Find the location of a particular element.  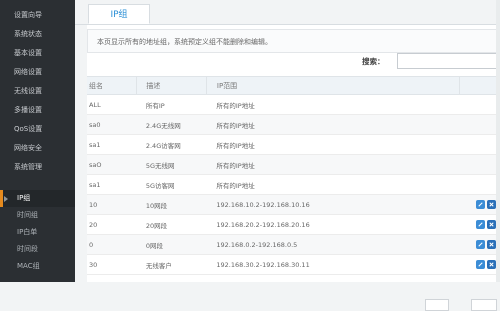

cell-description: 2.4G无线网 is located at coordinates (171, 124).